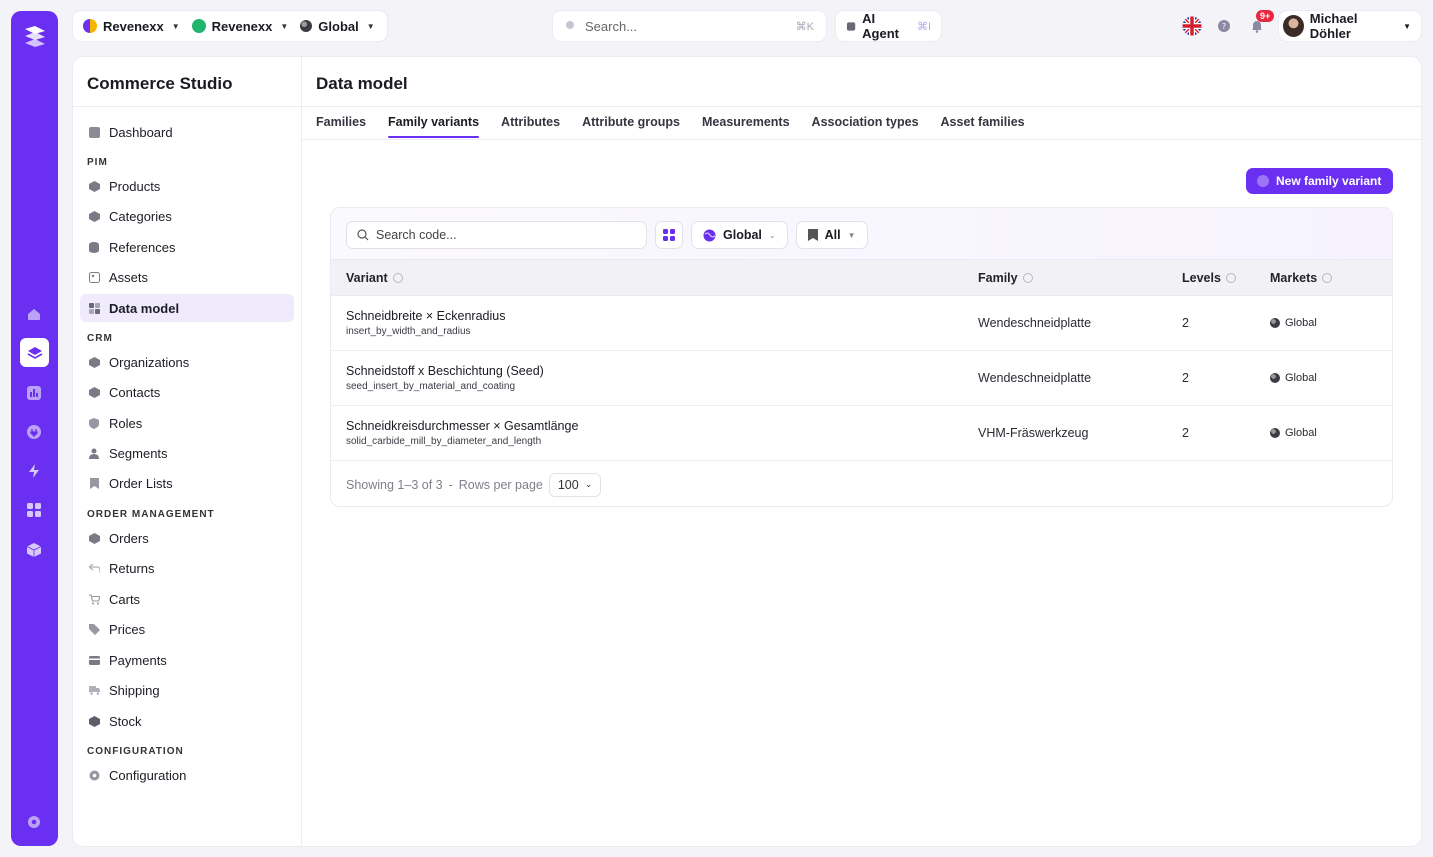  What do you see at coordinates (851, 26) in the screenshot?
I see `ai-agent-icon` at bounding box center [851, 26].